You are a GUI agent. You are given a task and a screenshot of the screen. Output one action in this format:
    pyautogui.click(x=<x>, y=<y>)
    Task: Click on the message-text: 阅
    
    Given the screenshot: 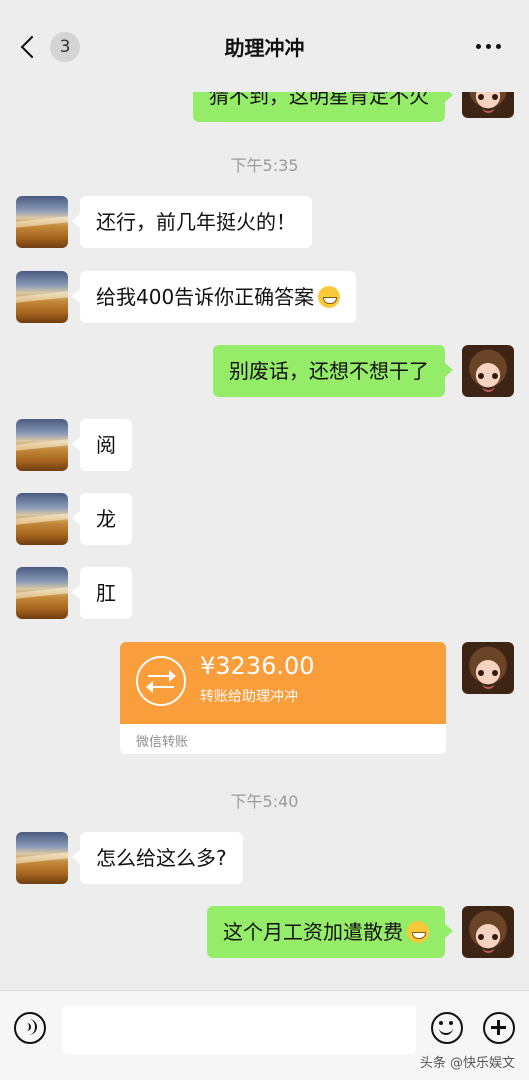 What is the action you would take?
    pyautogui.click(x=106, y=445)
    